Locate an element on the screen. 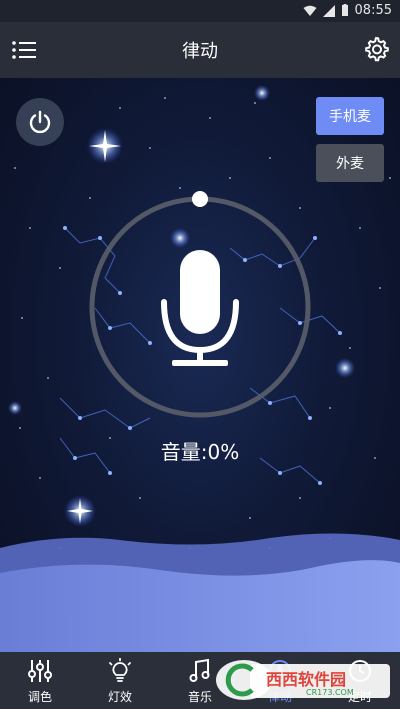  microphone-icon is located at coordinates (200, 308).